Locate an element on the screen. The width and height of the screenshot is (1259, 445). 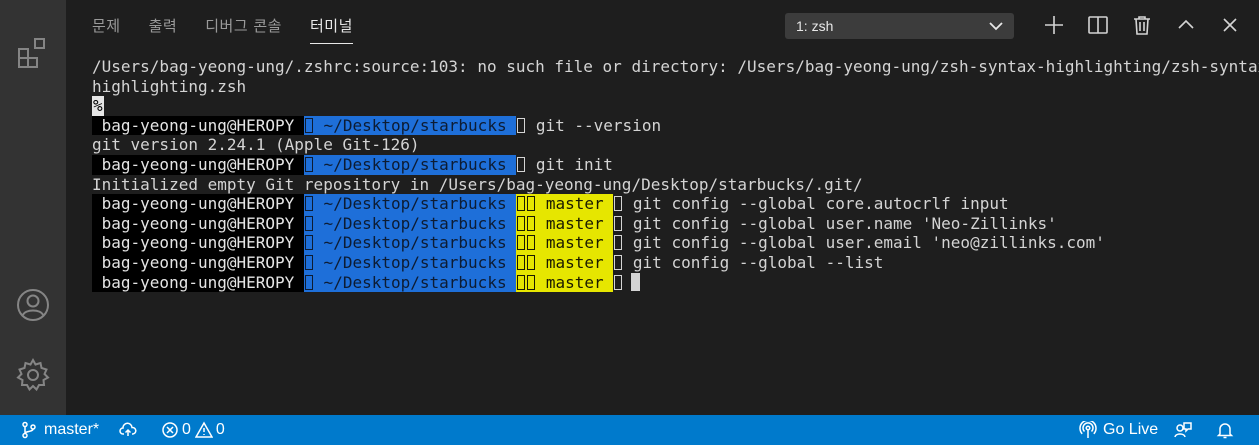
git-branch-indicator: master* is located at coordinates (59, 430).